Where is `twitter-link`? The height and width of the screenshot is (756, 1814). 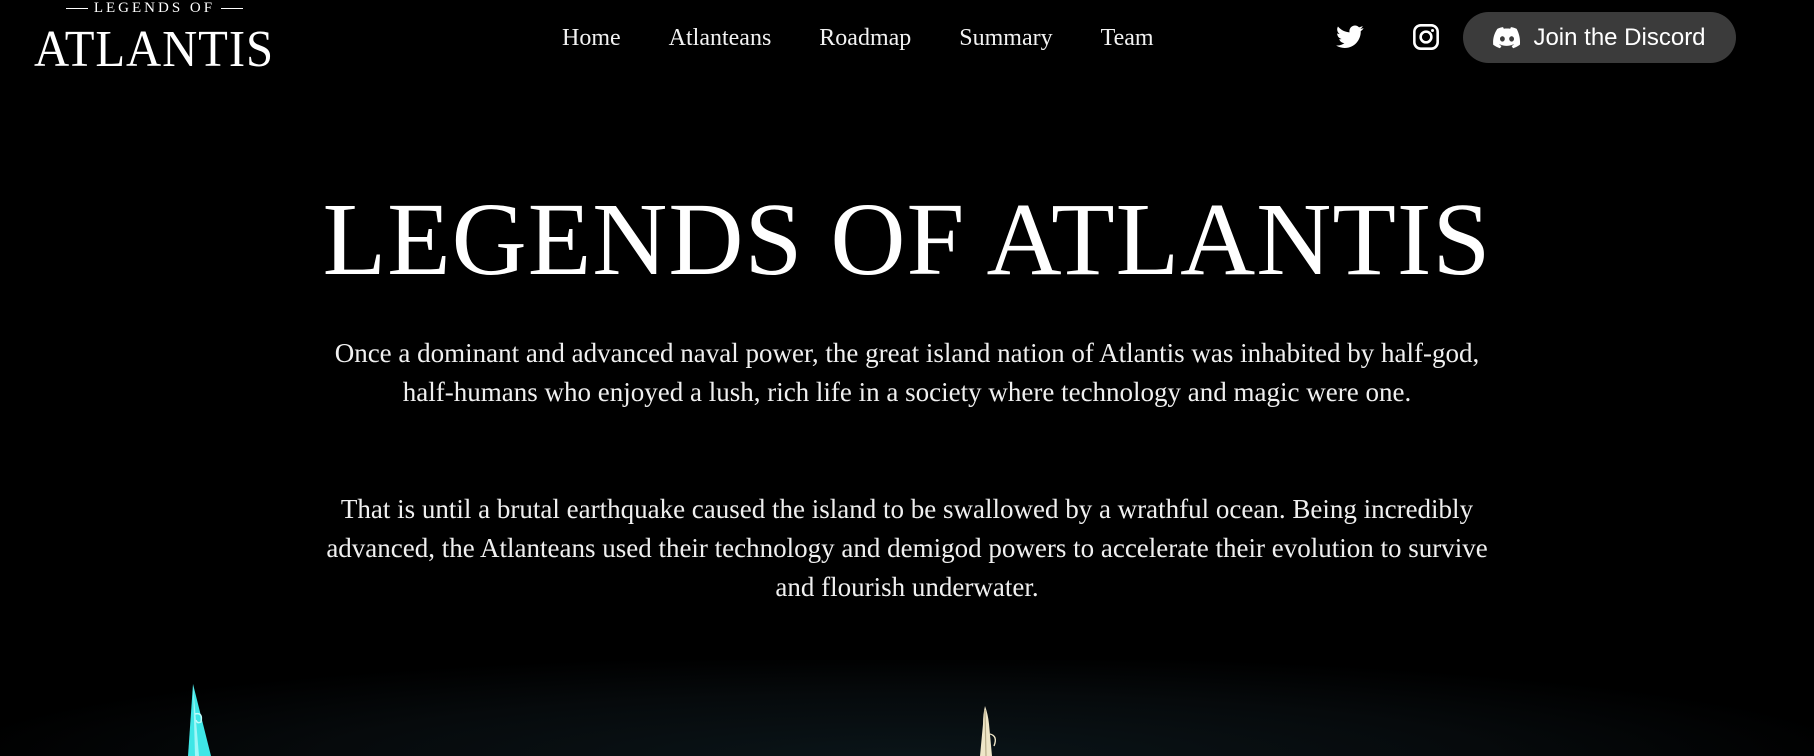
twitter-link is located at coordinates (1350, 37).